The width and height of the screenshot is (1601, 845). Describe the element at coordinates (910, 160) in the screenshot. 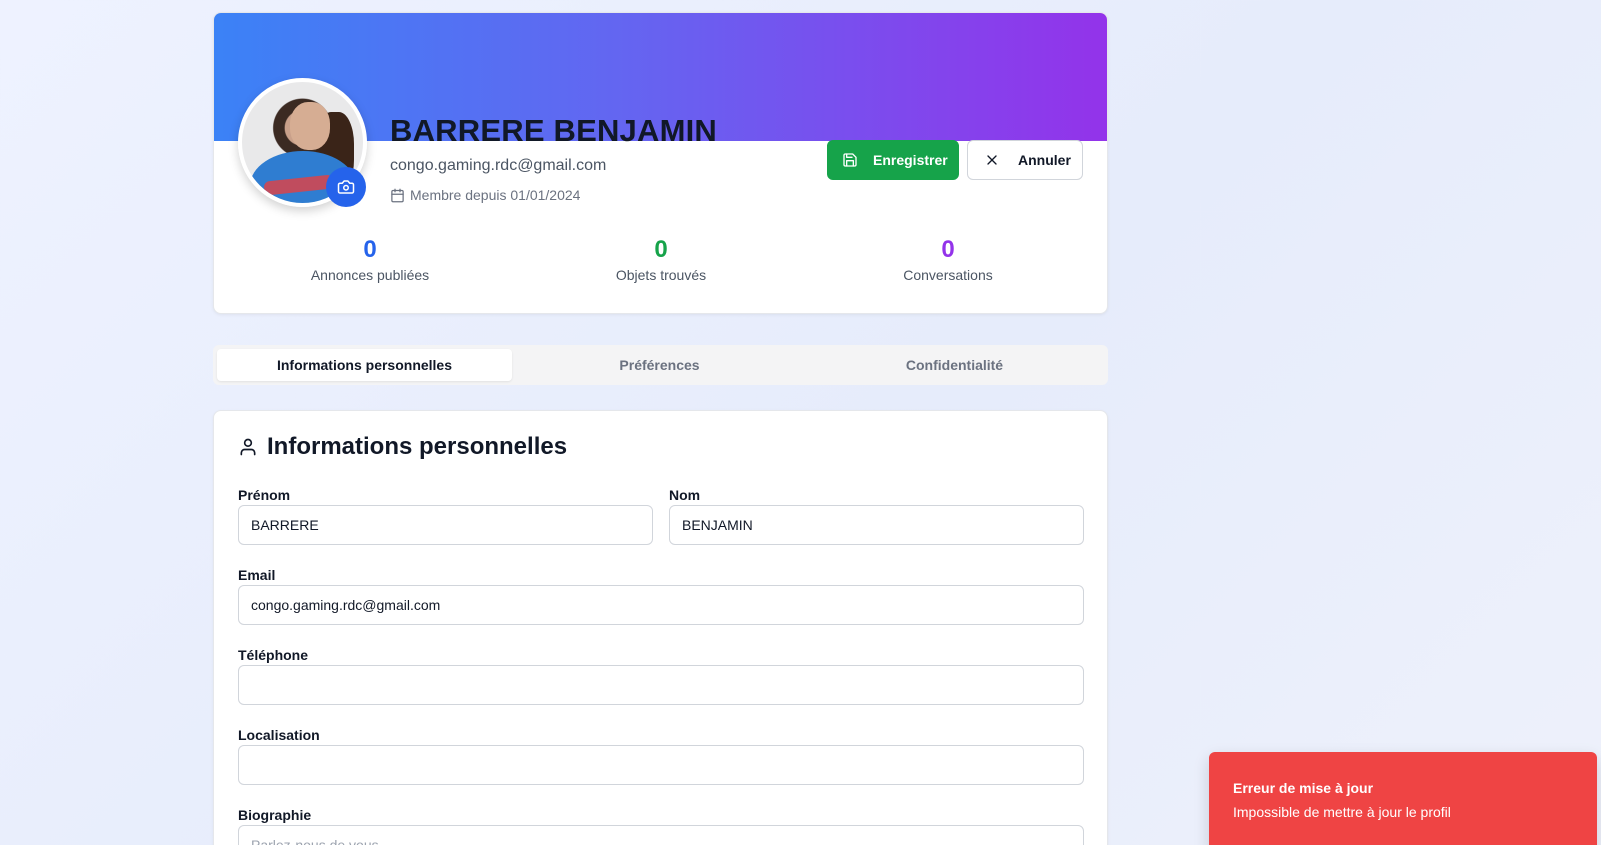

I see `save-button-label: Enregistrer` at that location.